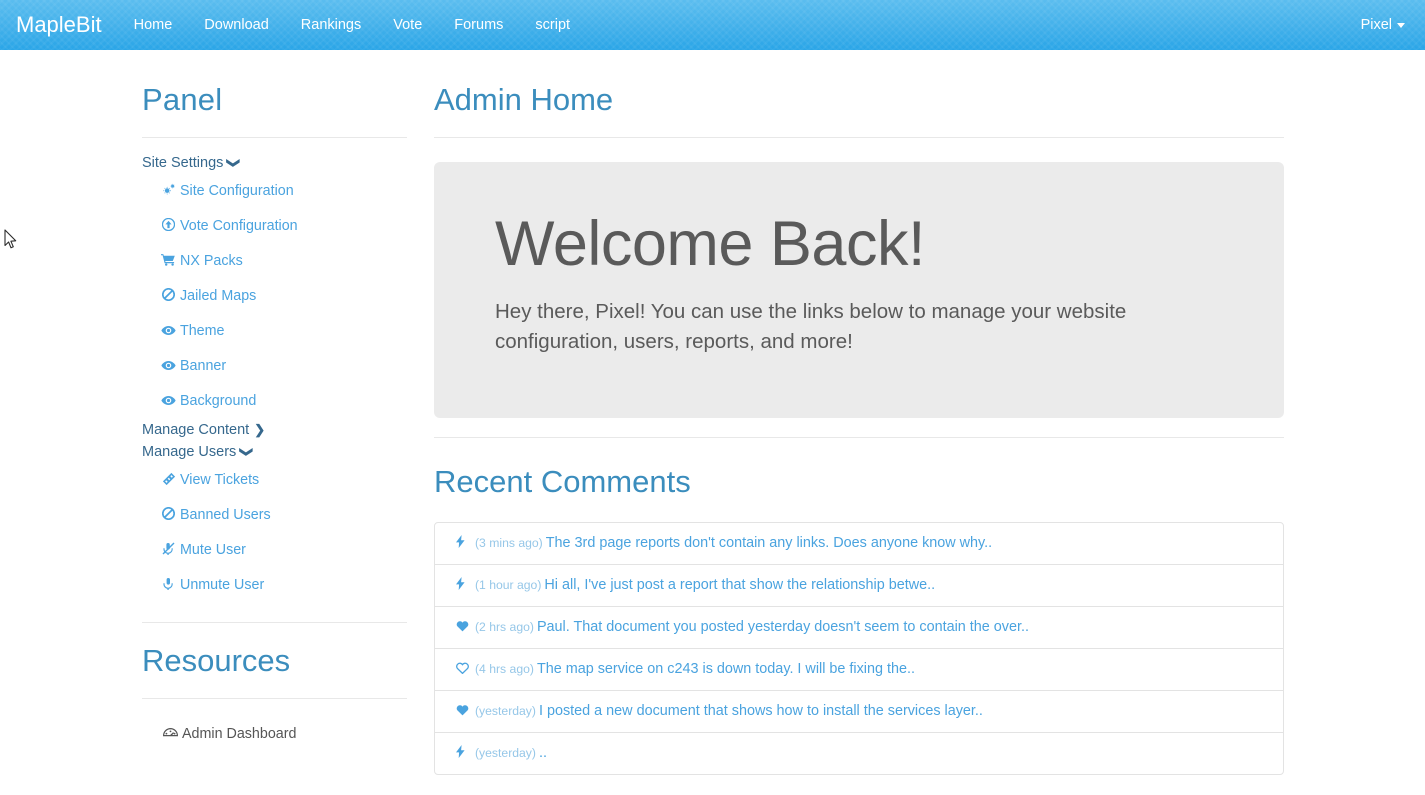 Image resolution: width=1425 pixels, height=795 pixels. I want to click on sidebar-item-view-tickets: View Tickets, so click(274, 480).